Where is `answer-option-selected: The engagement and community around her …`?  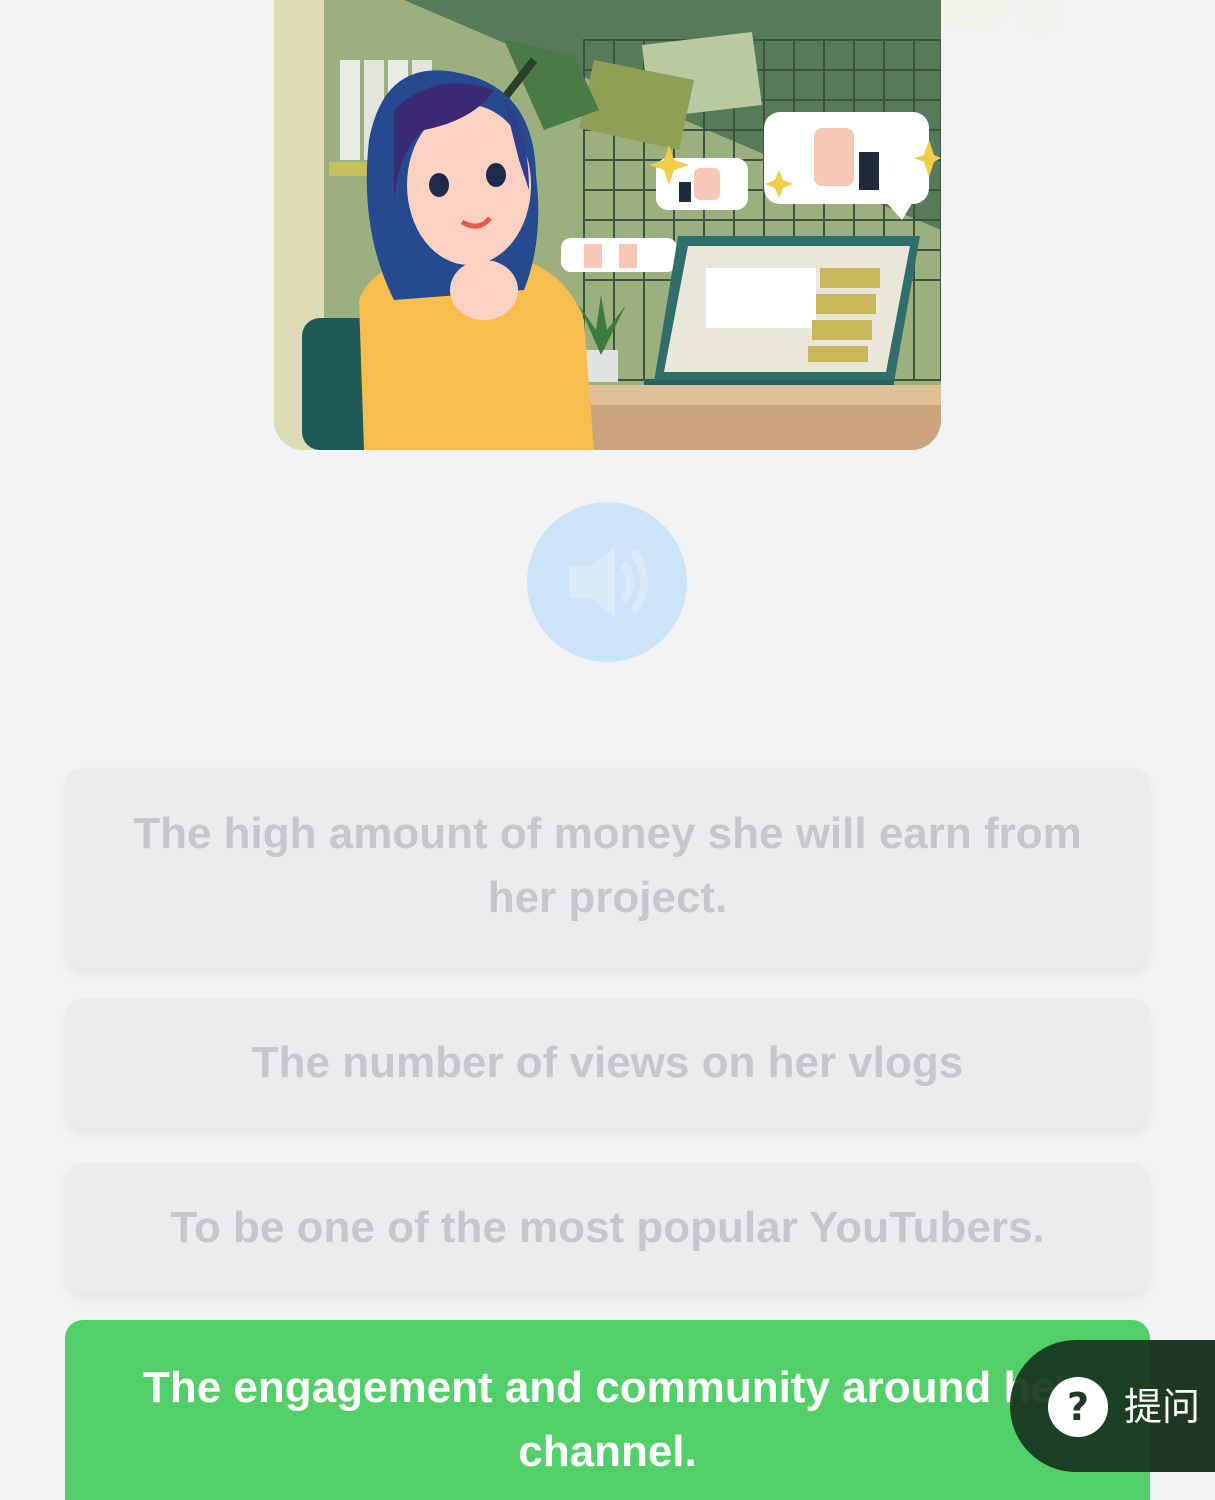 answer-option-selected: The engagement and community around her … is located at coordinates (607, 1410).